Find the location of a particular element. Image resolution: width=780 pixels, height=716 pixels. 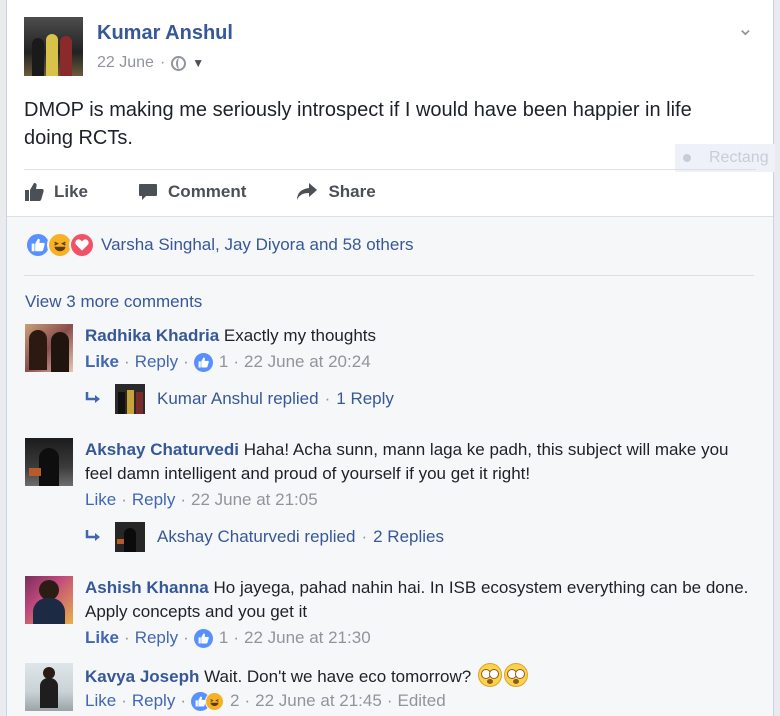

reply-count: 2 Replies is located at coordinates (408, 537).